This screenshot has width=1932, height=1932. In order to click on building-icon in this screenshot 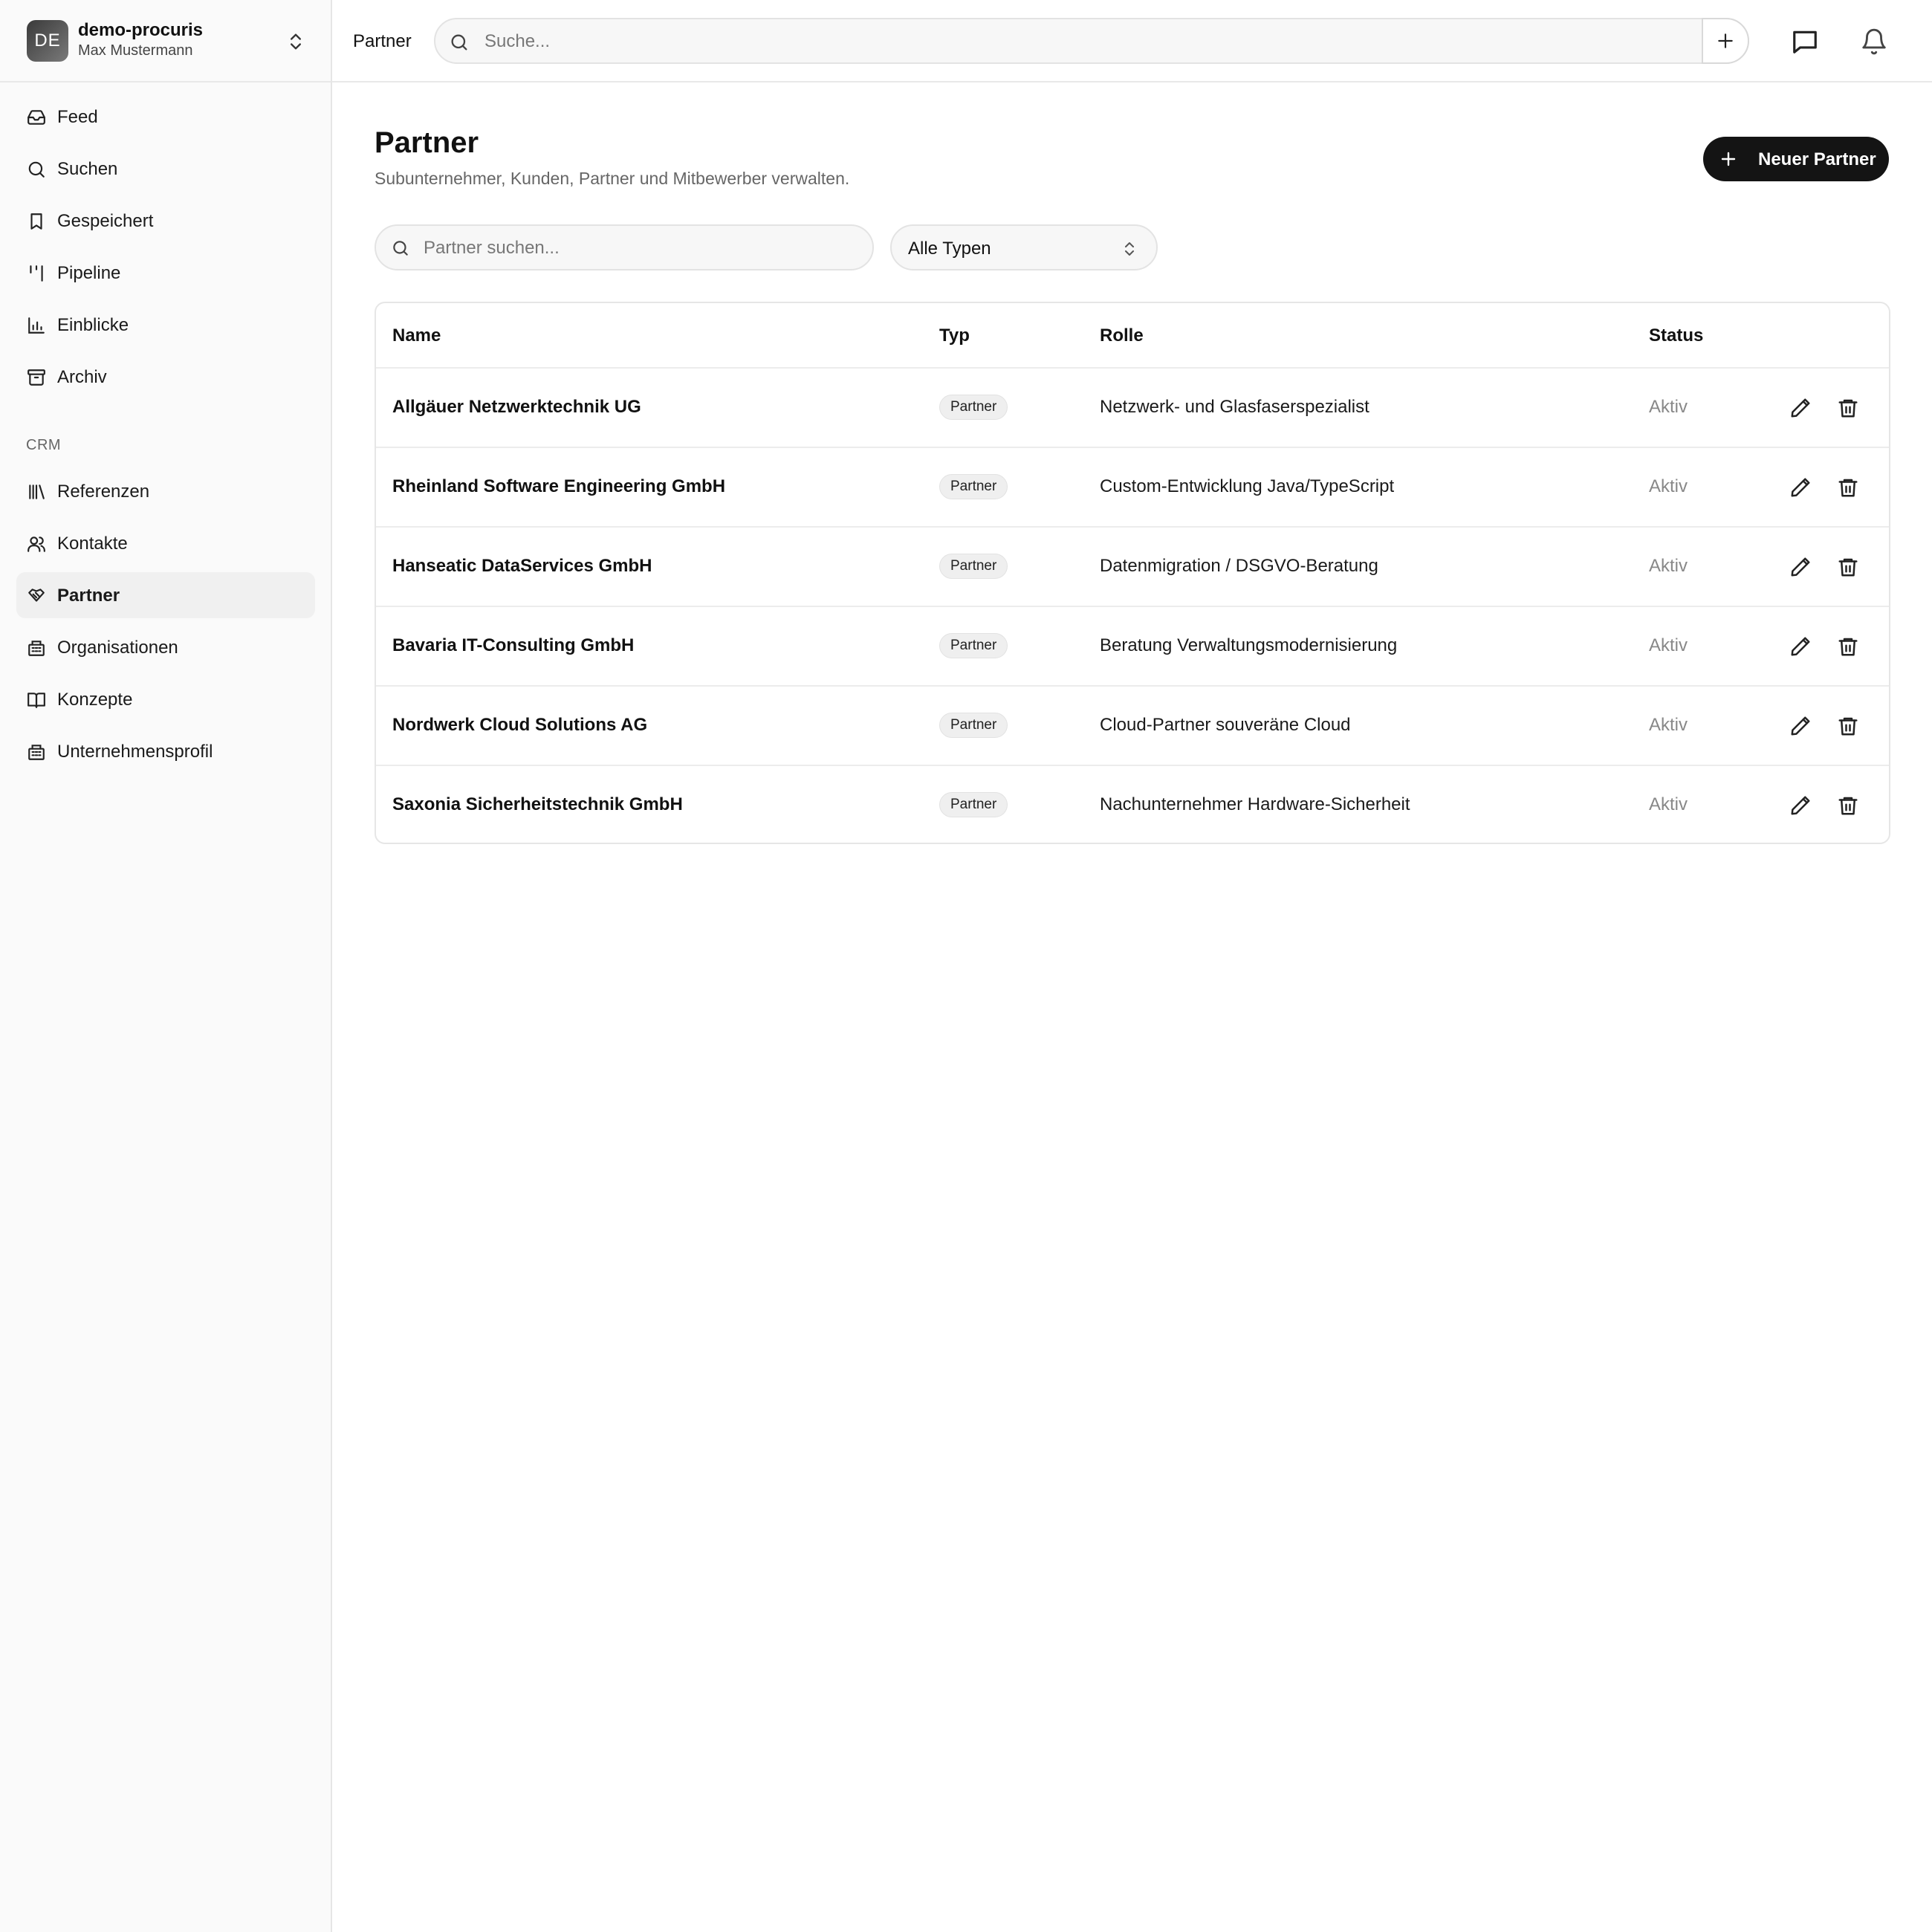, I will do `click(36, 752)`.